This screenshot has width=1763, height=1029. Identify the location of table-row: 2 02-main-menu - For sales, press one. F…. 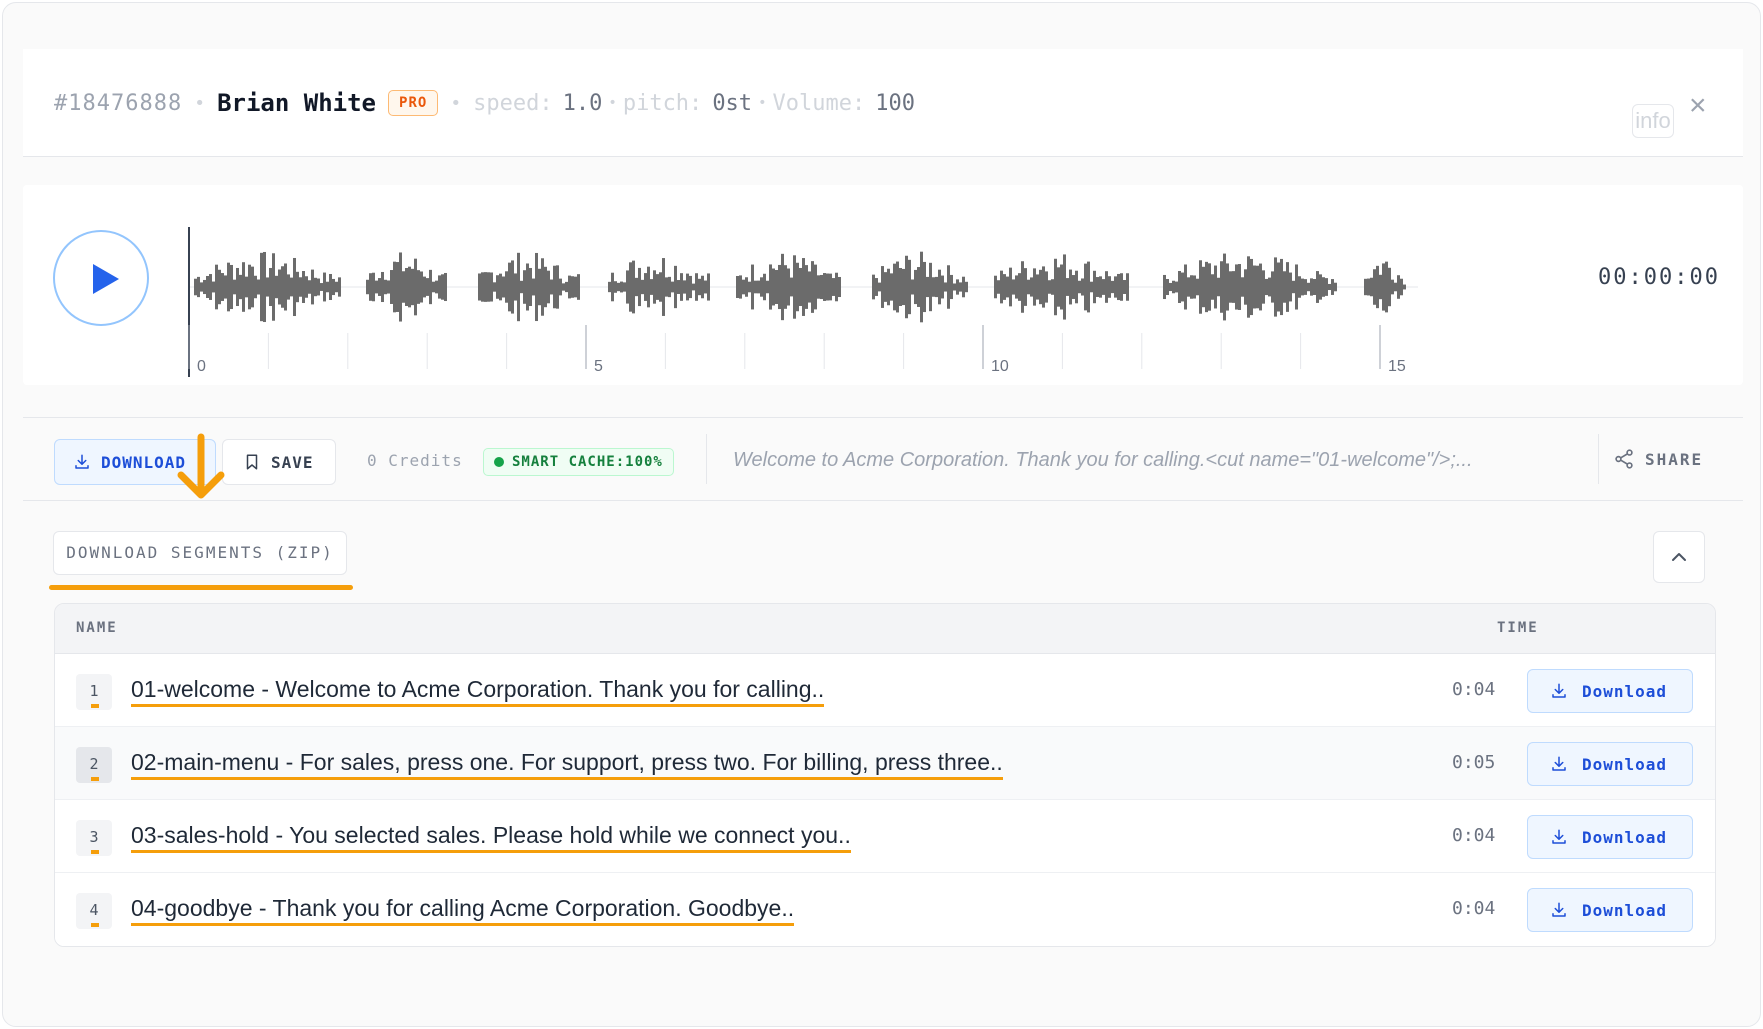
(885, 763).